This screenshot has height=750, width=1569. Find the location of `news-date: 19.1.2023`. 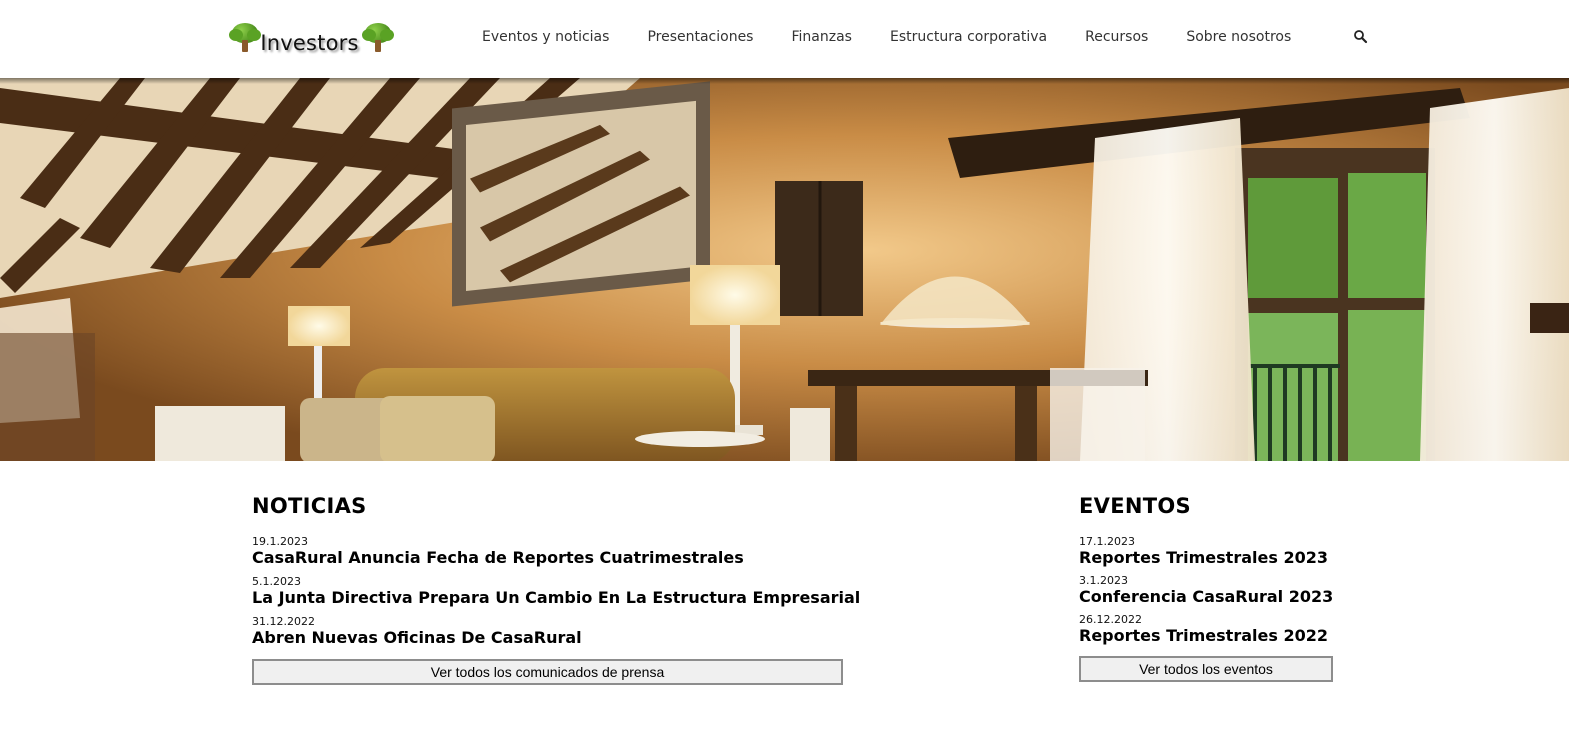

news-date: 19.1.2023 is located at coordinates (280, 541).